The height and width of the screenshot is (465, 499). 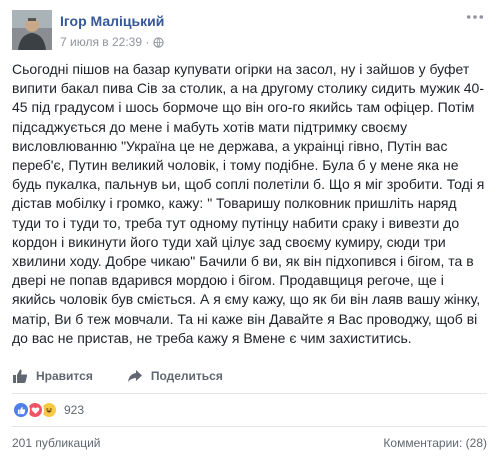 I want to click on like-button: Нравится, so click(x=52, y=376).